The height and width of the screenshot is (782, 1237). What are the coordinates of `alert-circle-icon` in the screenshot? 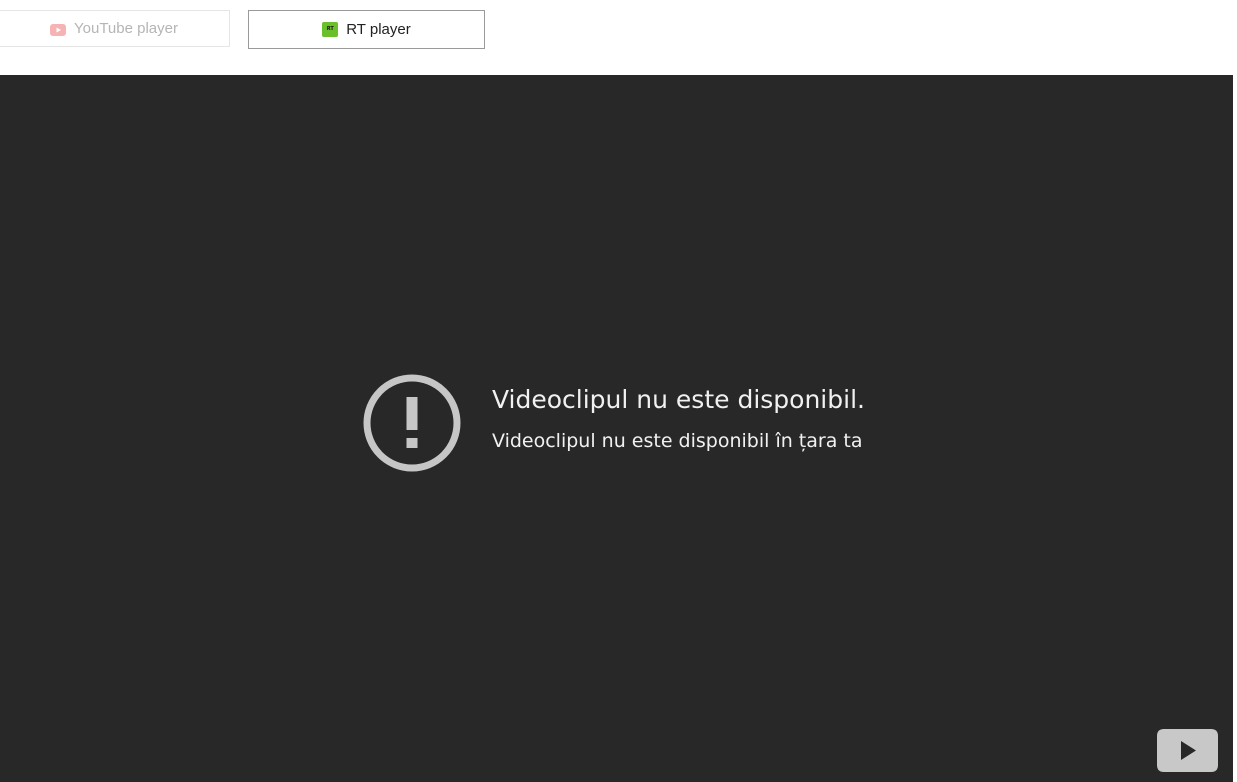 It's located at (412, 423).